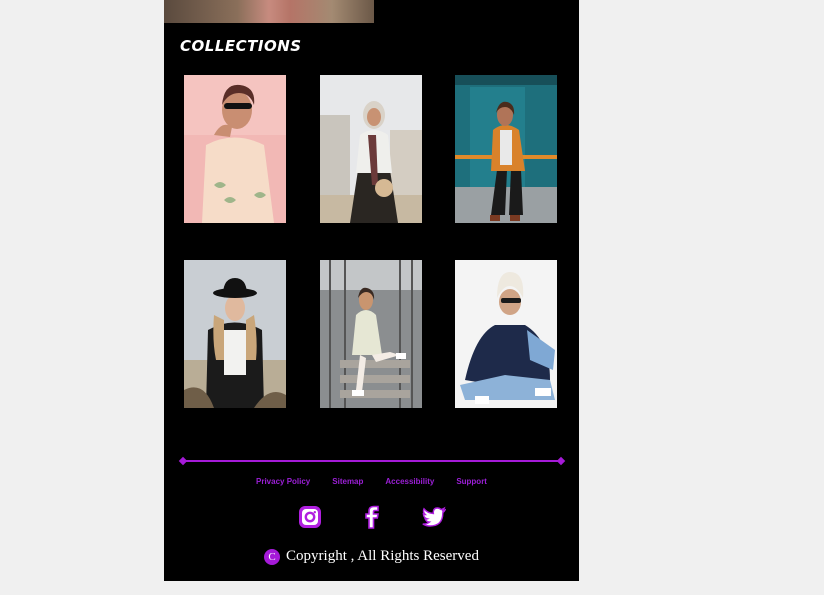 The image size is (824, 595). What do you see at coordinates (241, 46) in the screenshot?
I see `collections-heading: COLLECTIONS` at bounding box center [241, 46].